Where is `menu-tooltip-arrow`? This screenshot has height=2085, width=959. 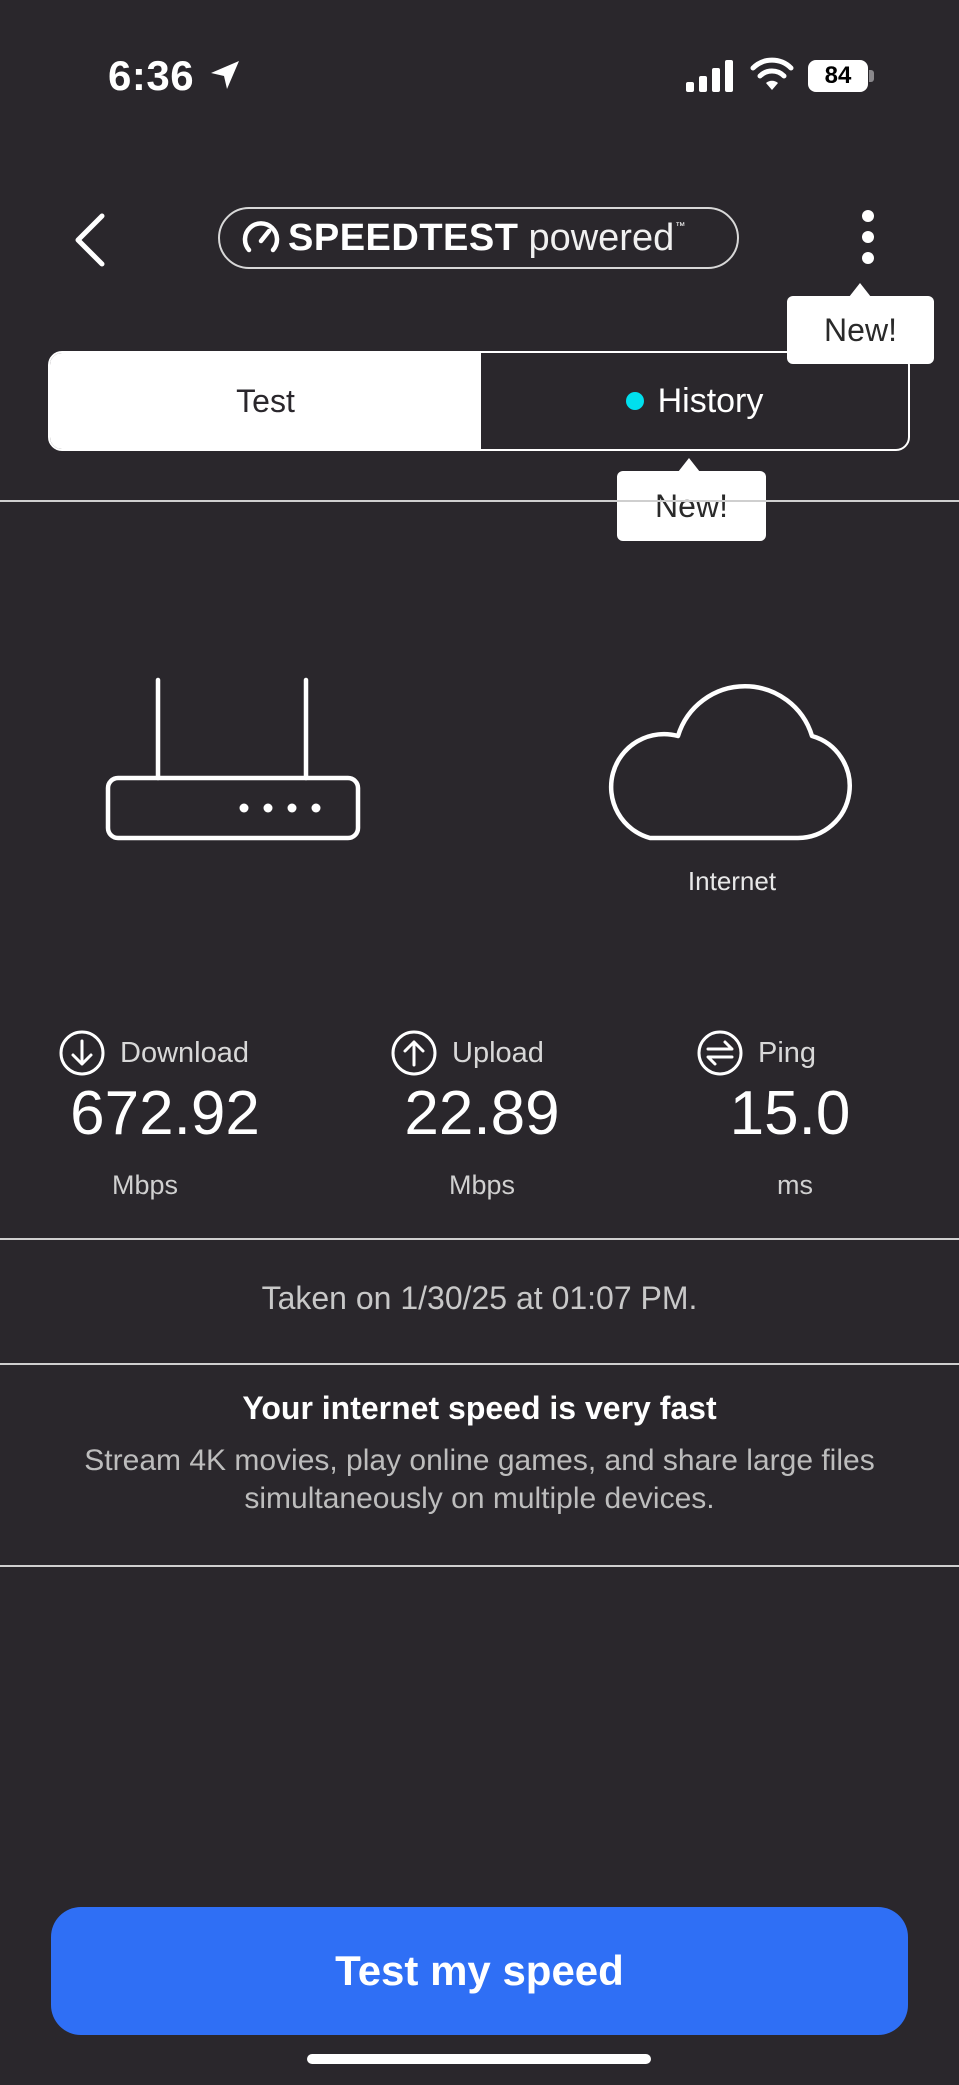 menu-tooltip-arrow is located at coordinates (860, 290).